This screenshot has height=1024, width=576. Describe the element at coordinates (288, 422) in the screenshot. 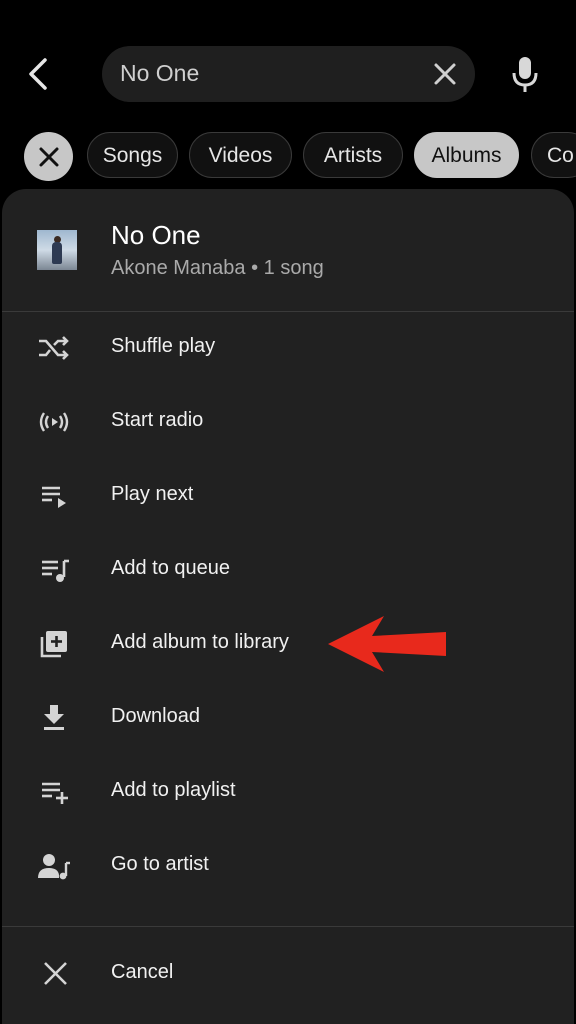

I see `menu-item-start-radio: Start radio` at that location.